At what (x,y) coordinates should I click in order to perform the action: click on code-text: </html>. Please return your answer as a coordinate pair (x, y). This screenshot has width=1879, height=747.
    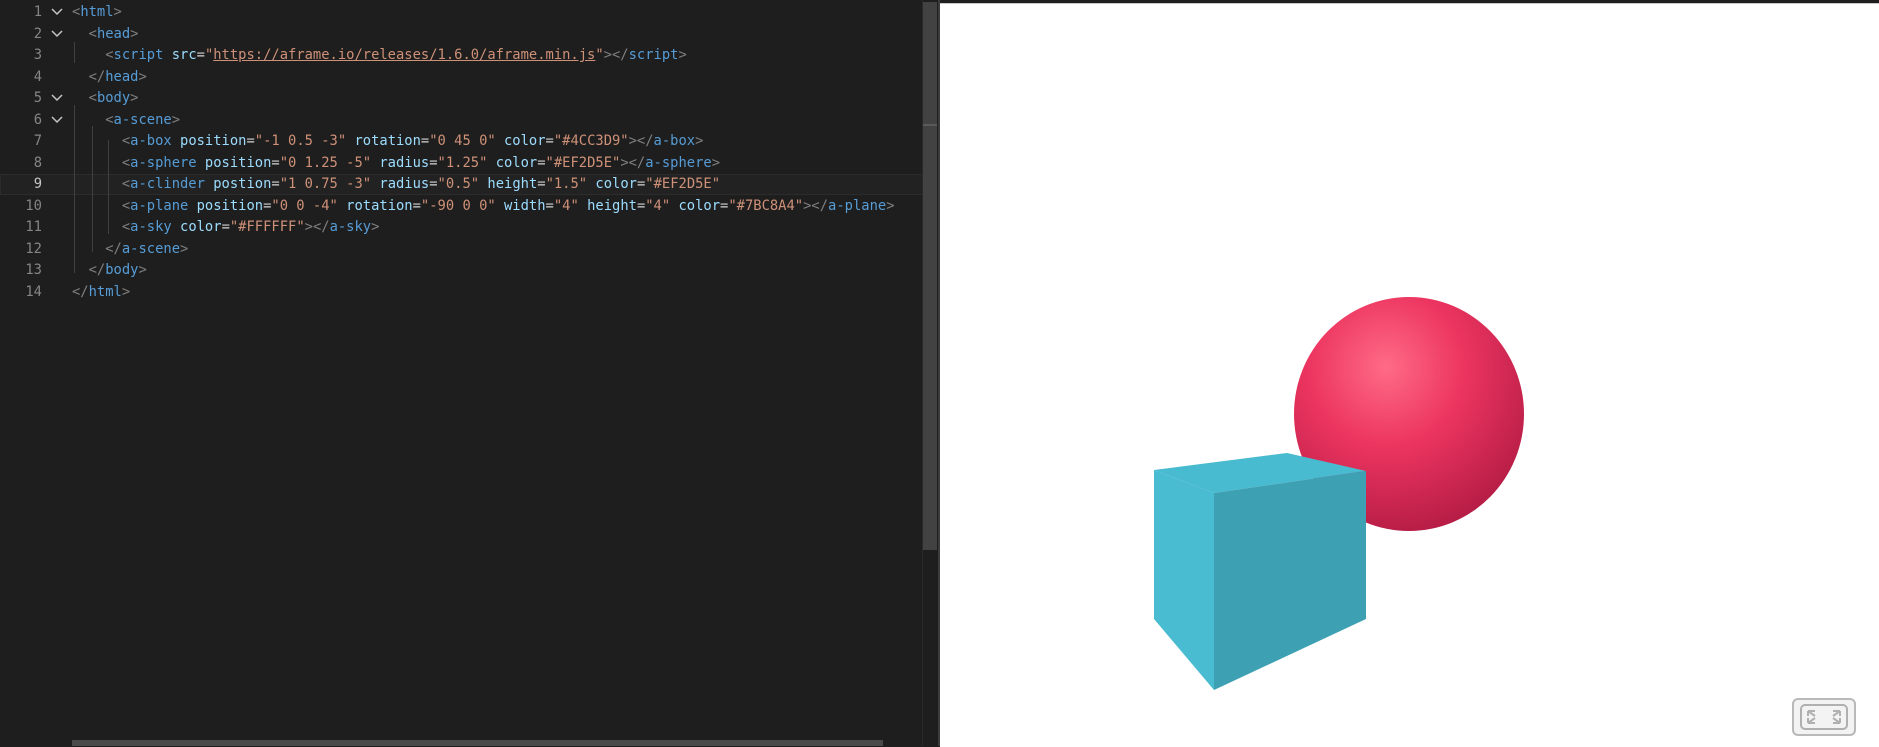
    Looking at the image, I should click on (101, 292).